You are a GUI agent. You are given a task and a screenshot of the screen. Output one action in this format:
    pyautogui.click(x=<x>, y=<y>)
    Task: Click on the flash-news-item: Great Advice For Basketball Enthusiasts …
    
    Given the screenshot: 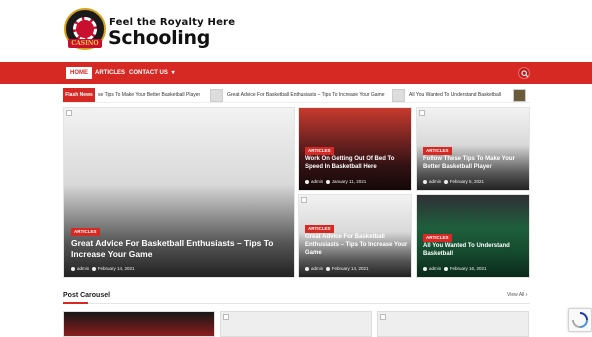 What is the action you would take?
    pyautogui.click(x=306, y=95)
    